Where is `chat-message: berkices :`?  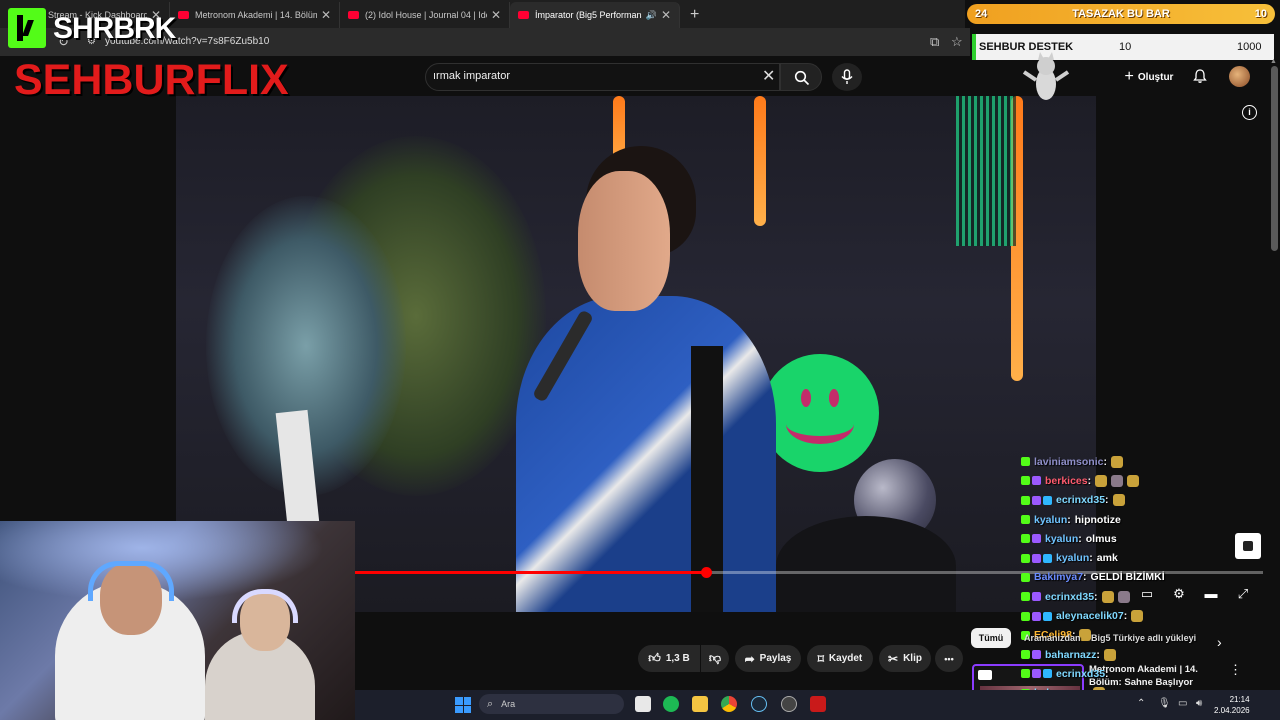
chat-message: berkices : is located at coordinates (1146, 480).